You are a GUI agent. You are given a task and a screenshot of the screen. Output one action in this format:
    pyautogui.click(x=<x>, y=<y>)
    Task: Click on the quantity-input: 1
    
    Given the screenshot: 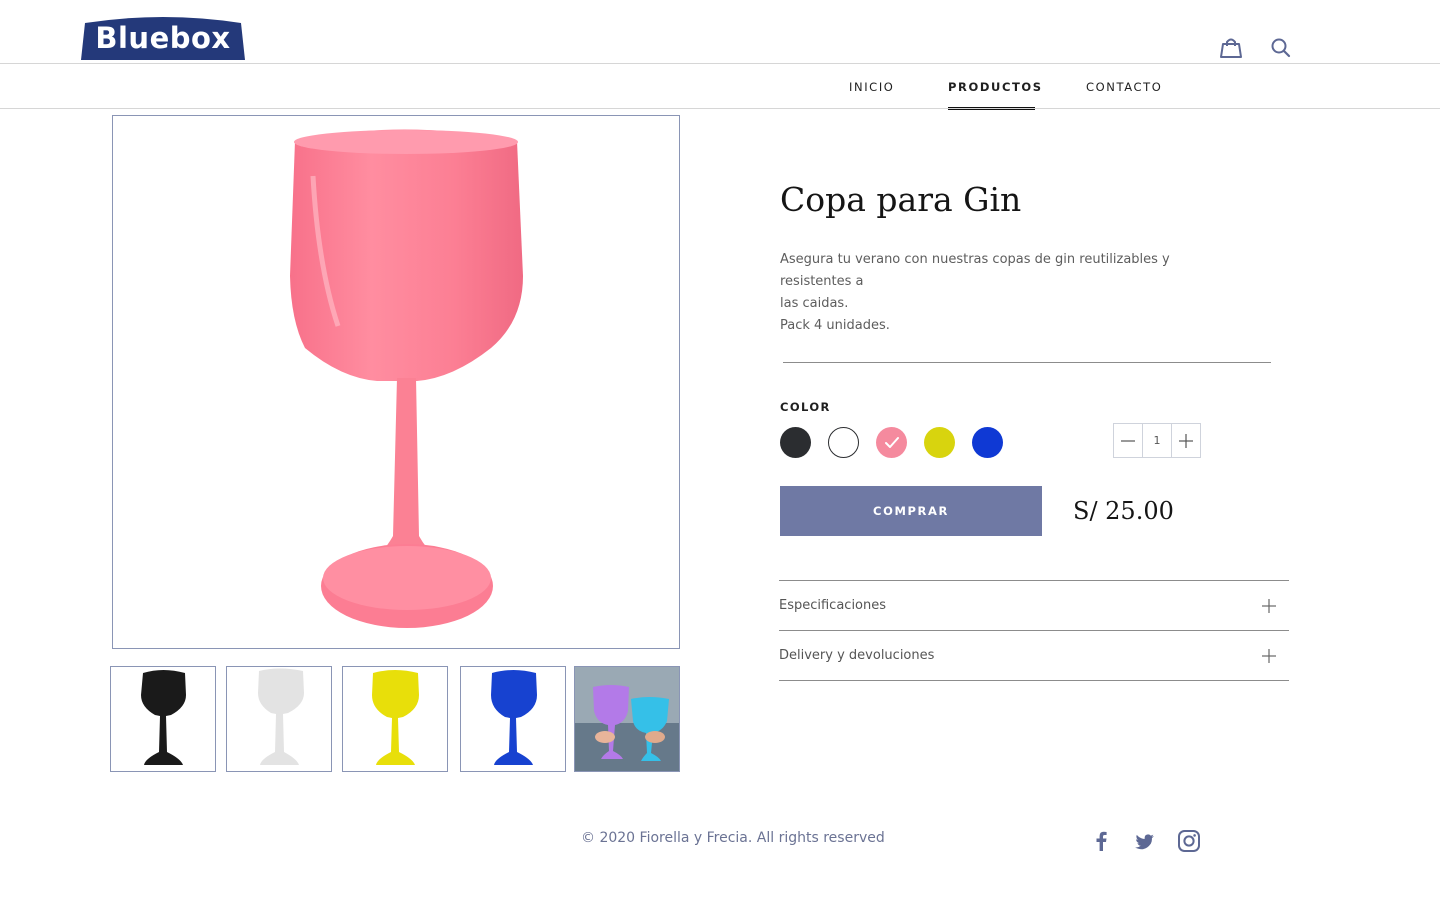 What is the action you would take?
    pyautogui.click(x=1157, y=440)
    